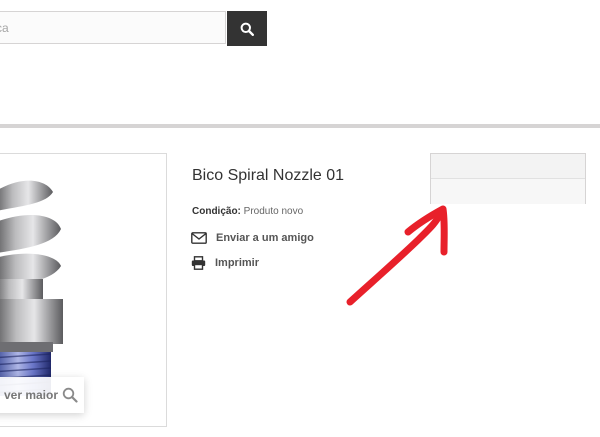 The height and width of the screenshot is (437, 600). I want to click on product-title: Bico Spiral Nozzle 01, so click(268, 175).